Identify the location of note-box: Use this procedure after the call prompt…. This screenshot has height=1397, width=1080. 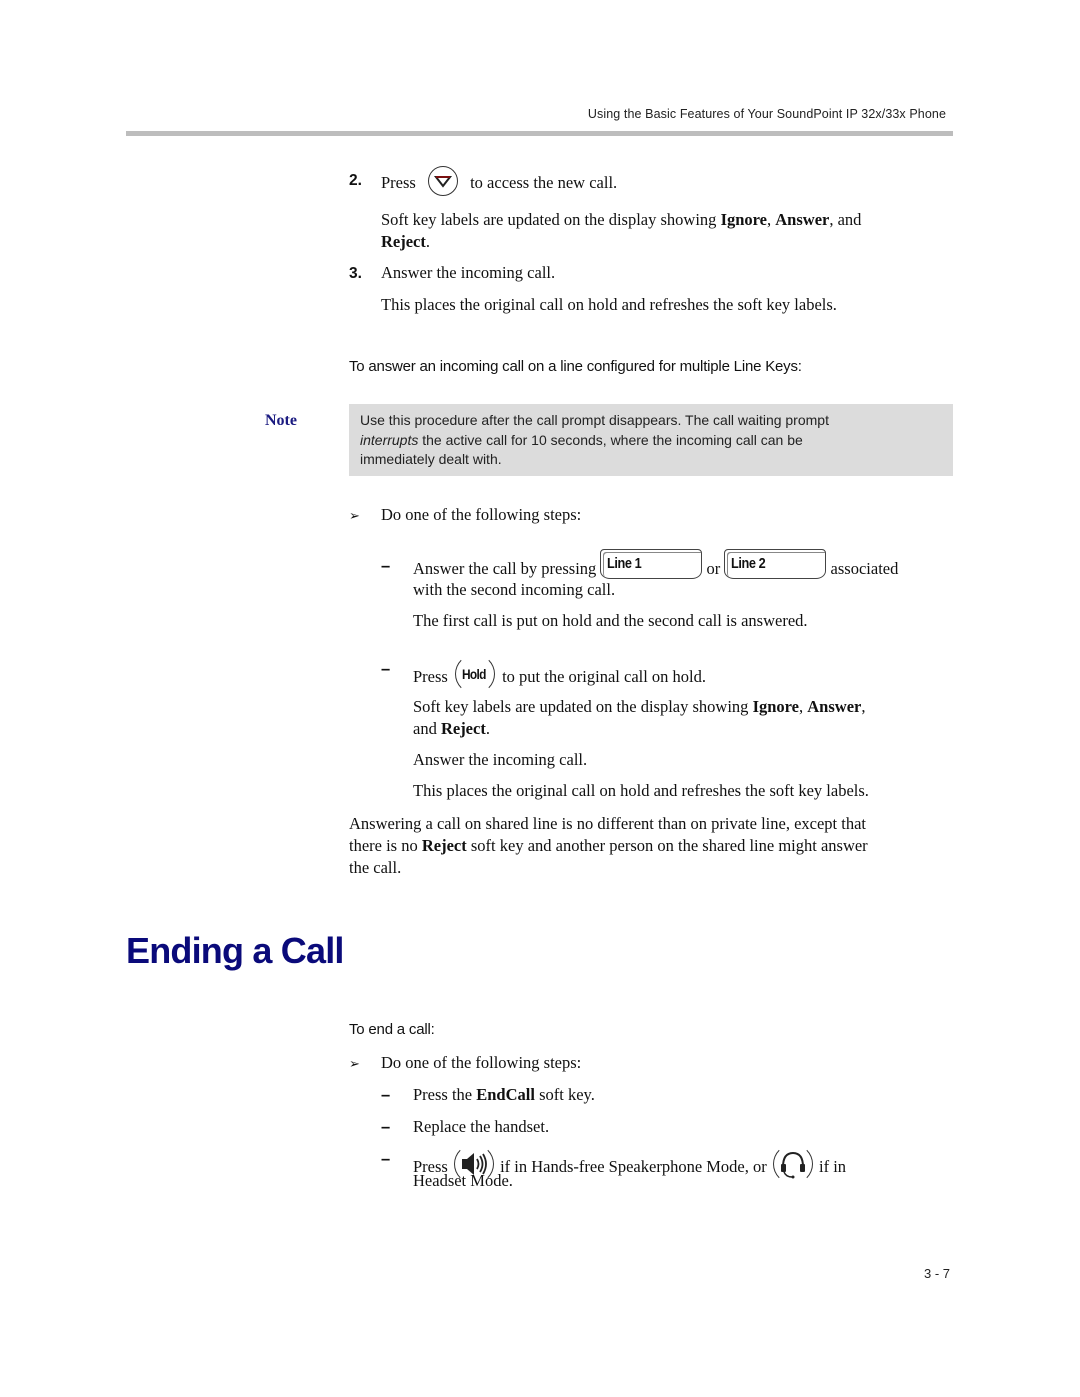
(651, 440).